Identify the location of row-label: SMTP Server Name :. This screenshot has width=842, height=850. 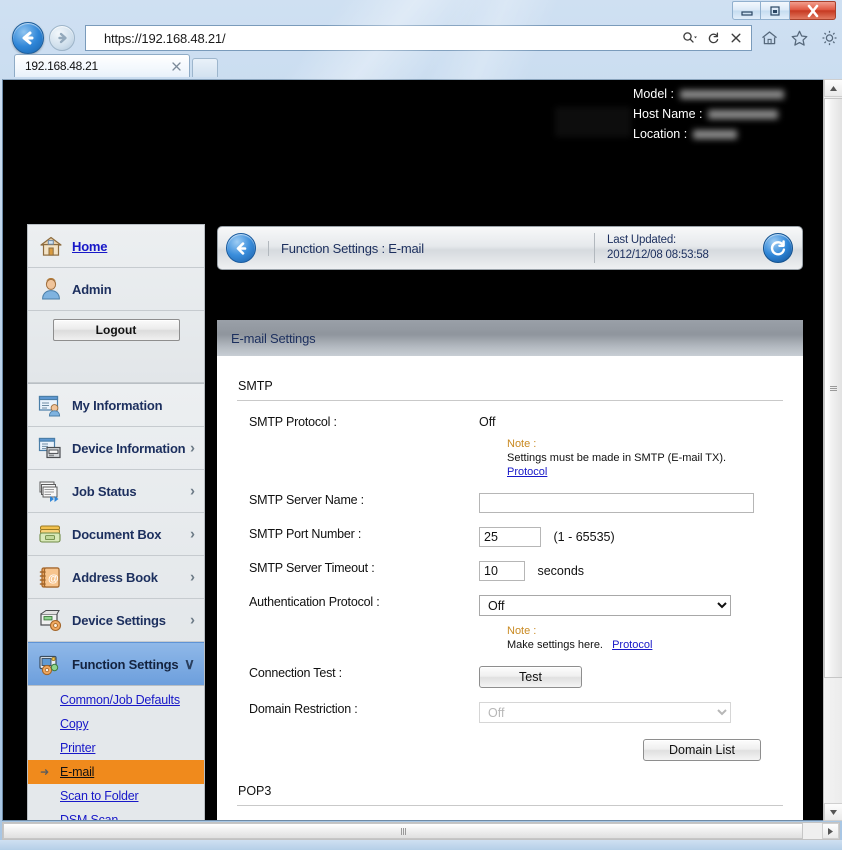
(306, 500).